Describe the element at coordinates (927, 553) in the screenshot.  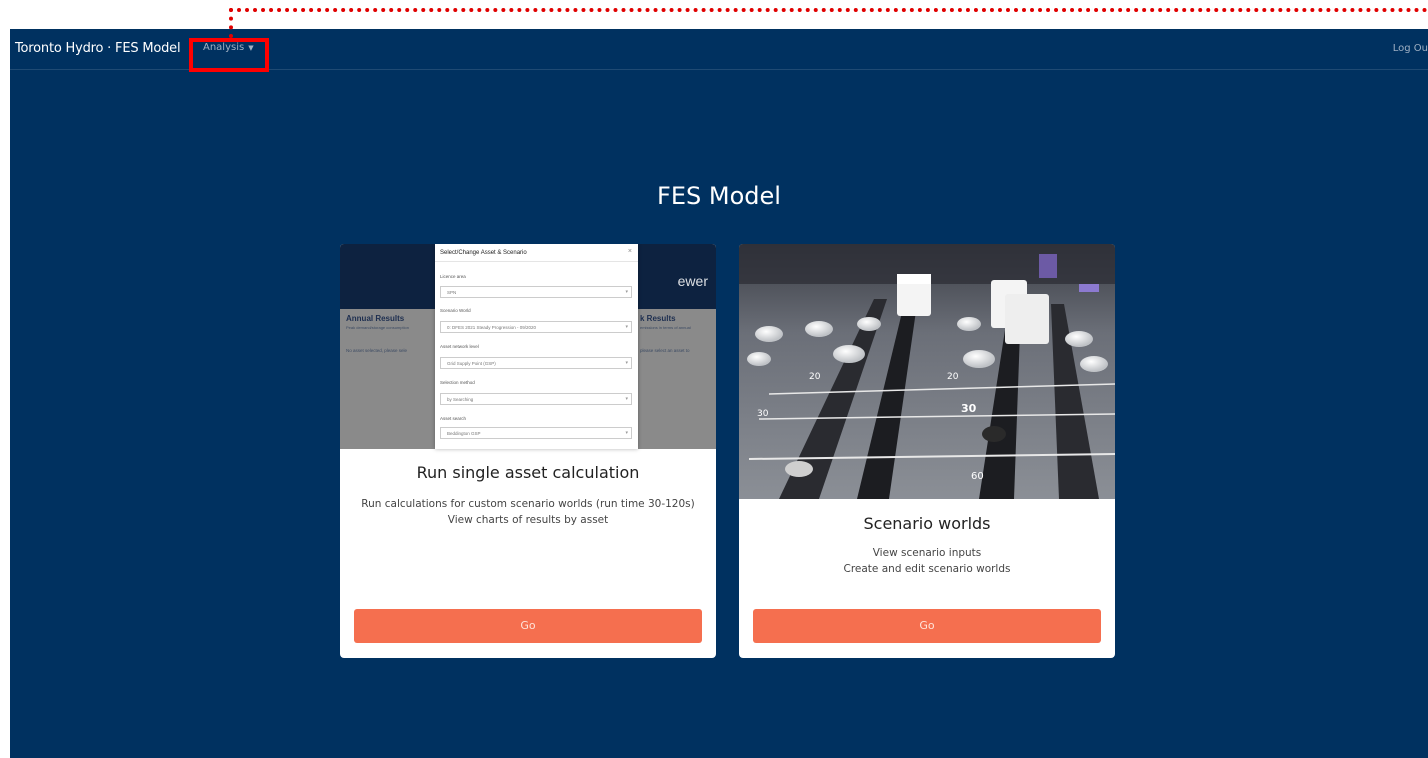
I see `card-desc-line: View scenario inputs` at that location.